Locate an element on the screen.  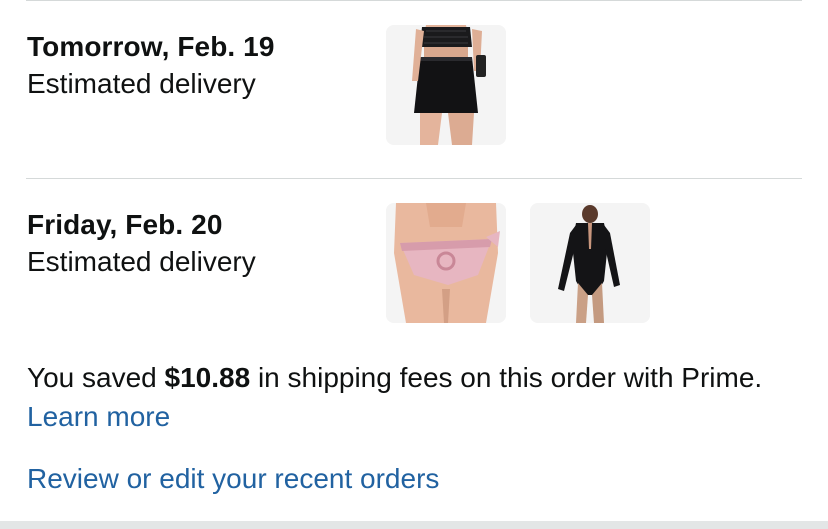
pink-bikini-bottom-image is located at coordinates (446, 263).